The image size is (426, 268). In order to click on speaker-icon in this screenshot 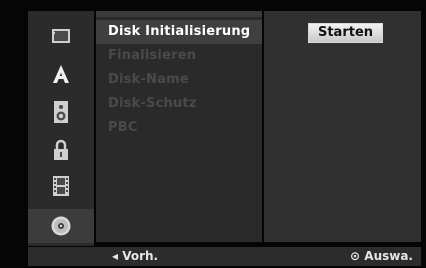, I will do `click(61, 112)`.